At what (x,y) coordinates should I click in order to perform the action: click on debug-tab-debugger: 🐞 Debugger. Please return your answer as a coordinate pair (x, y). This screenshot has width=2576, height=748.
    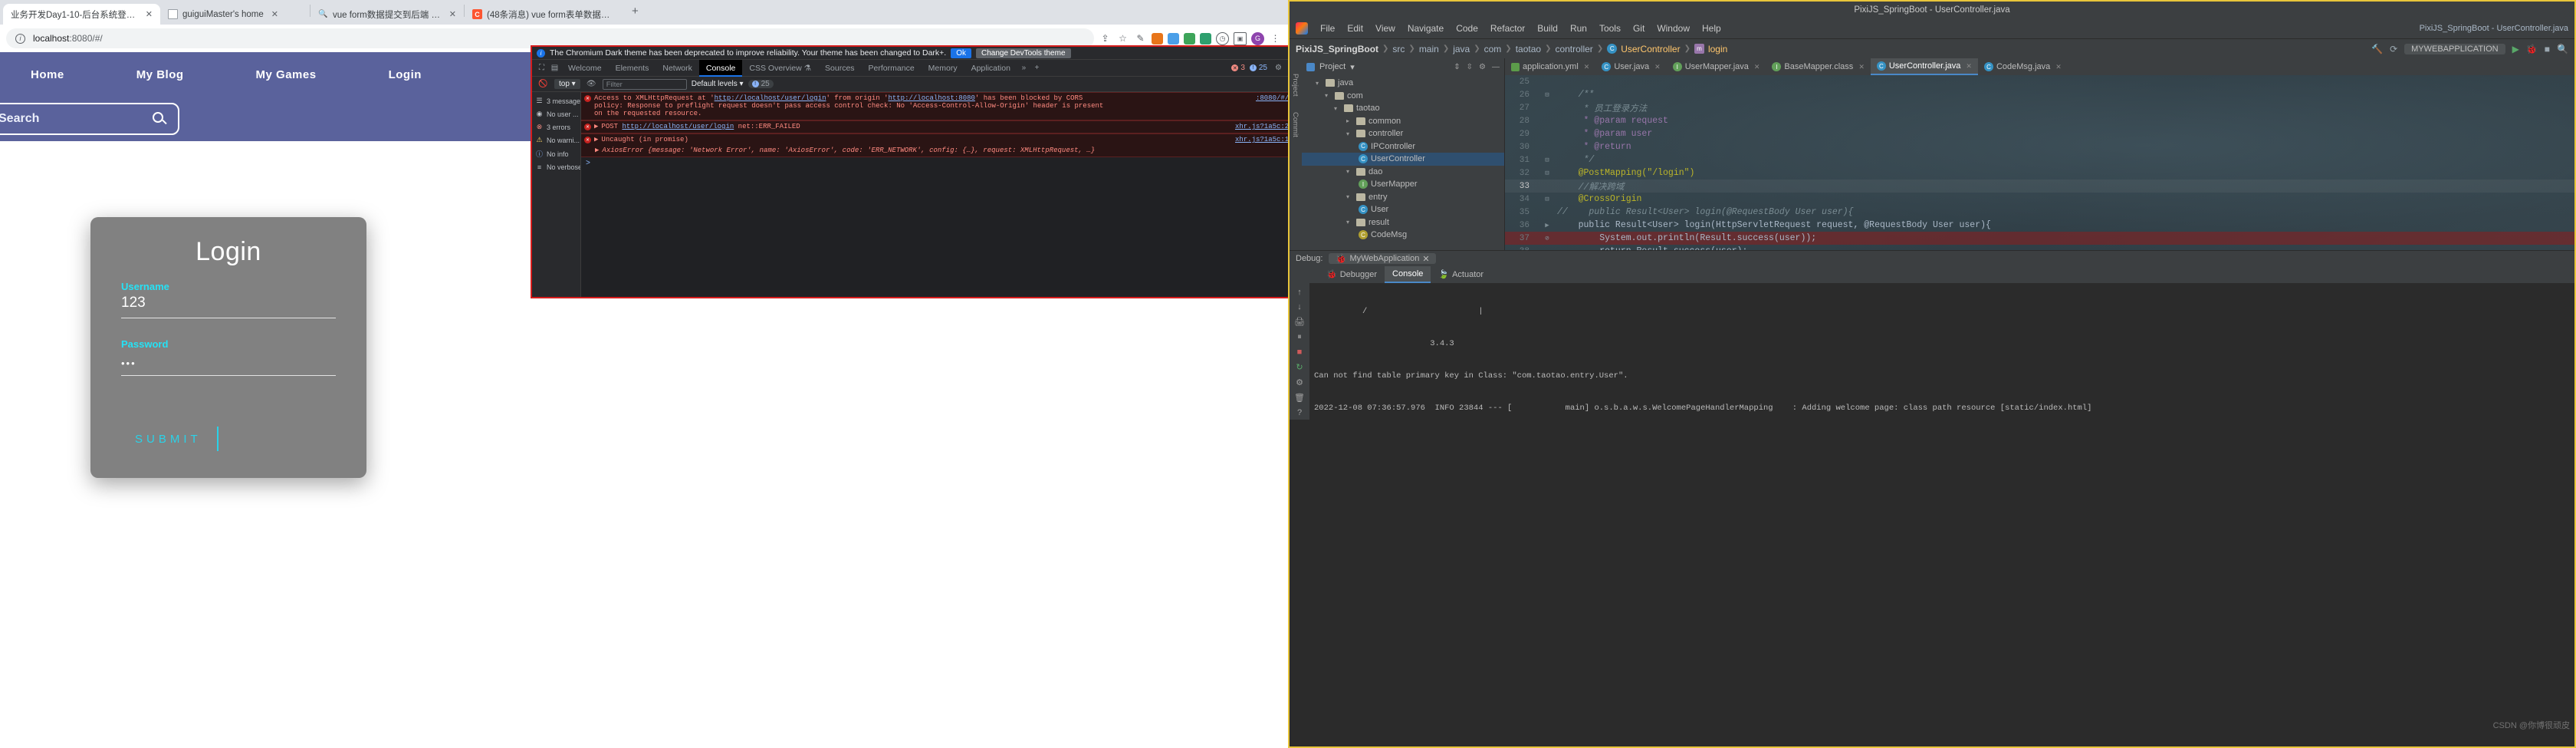
    Looking at the image, I should click on (1352, 274).